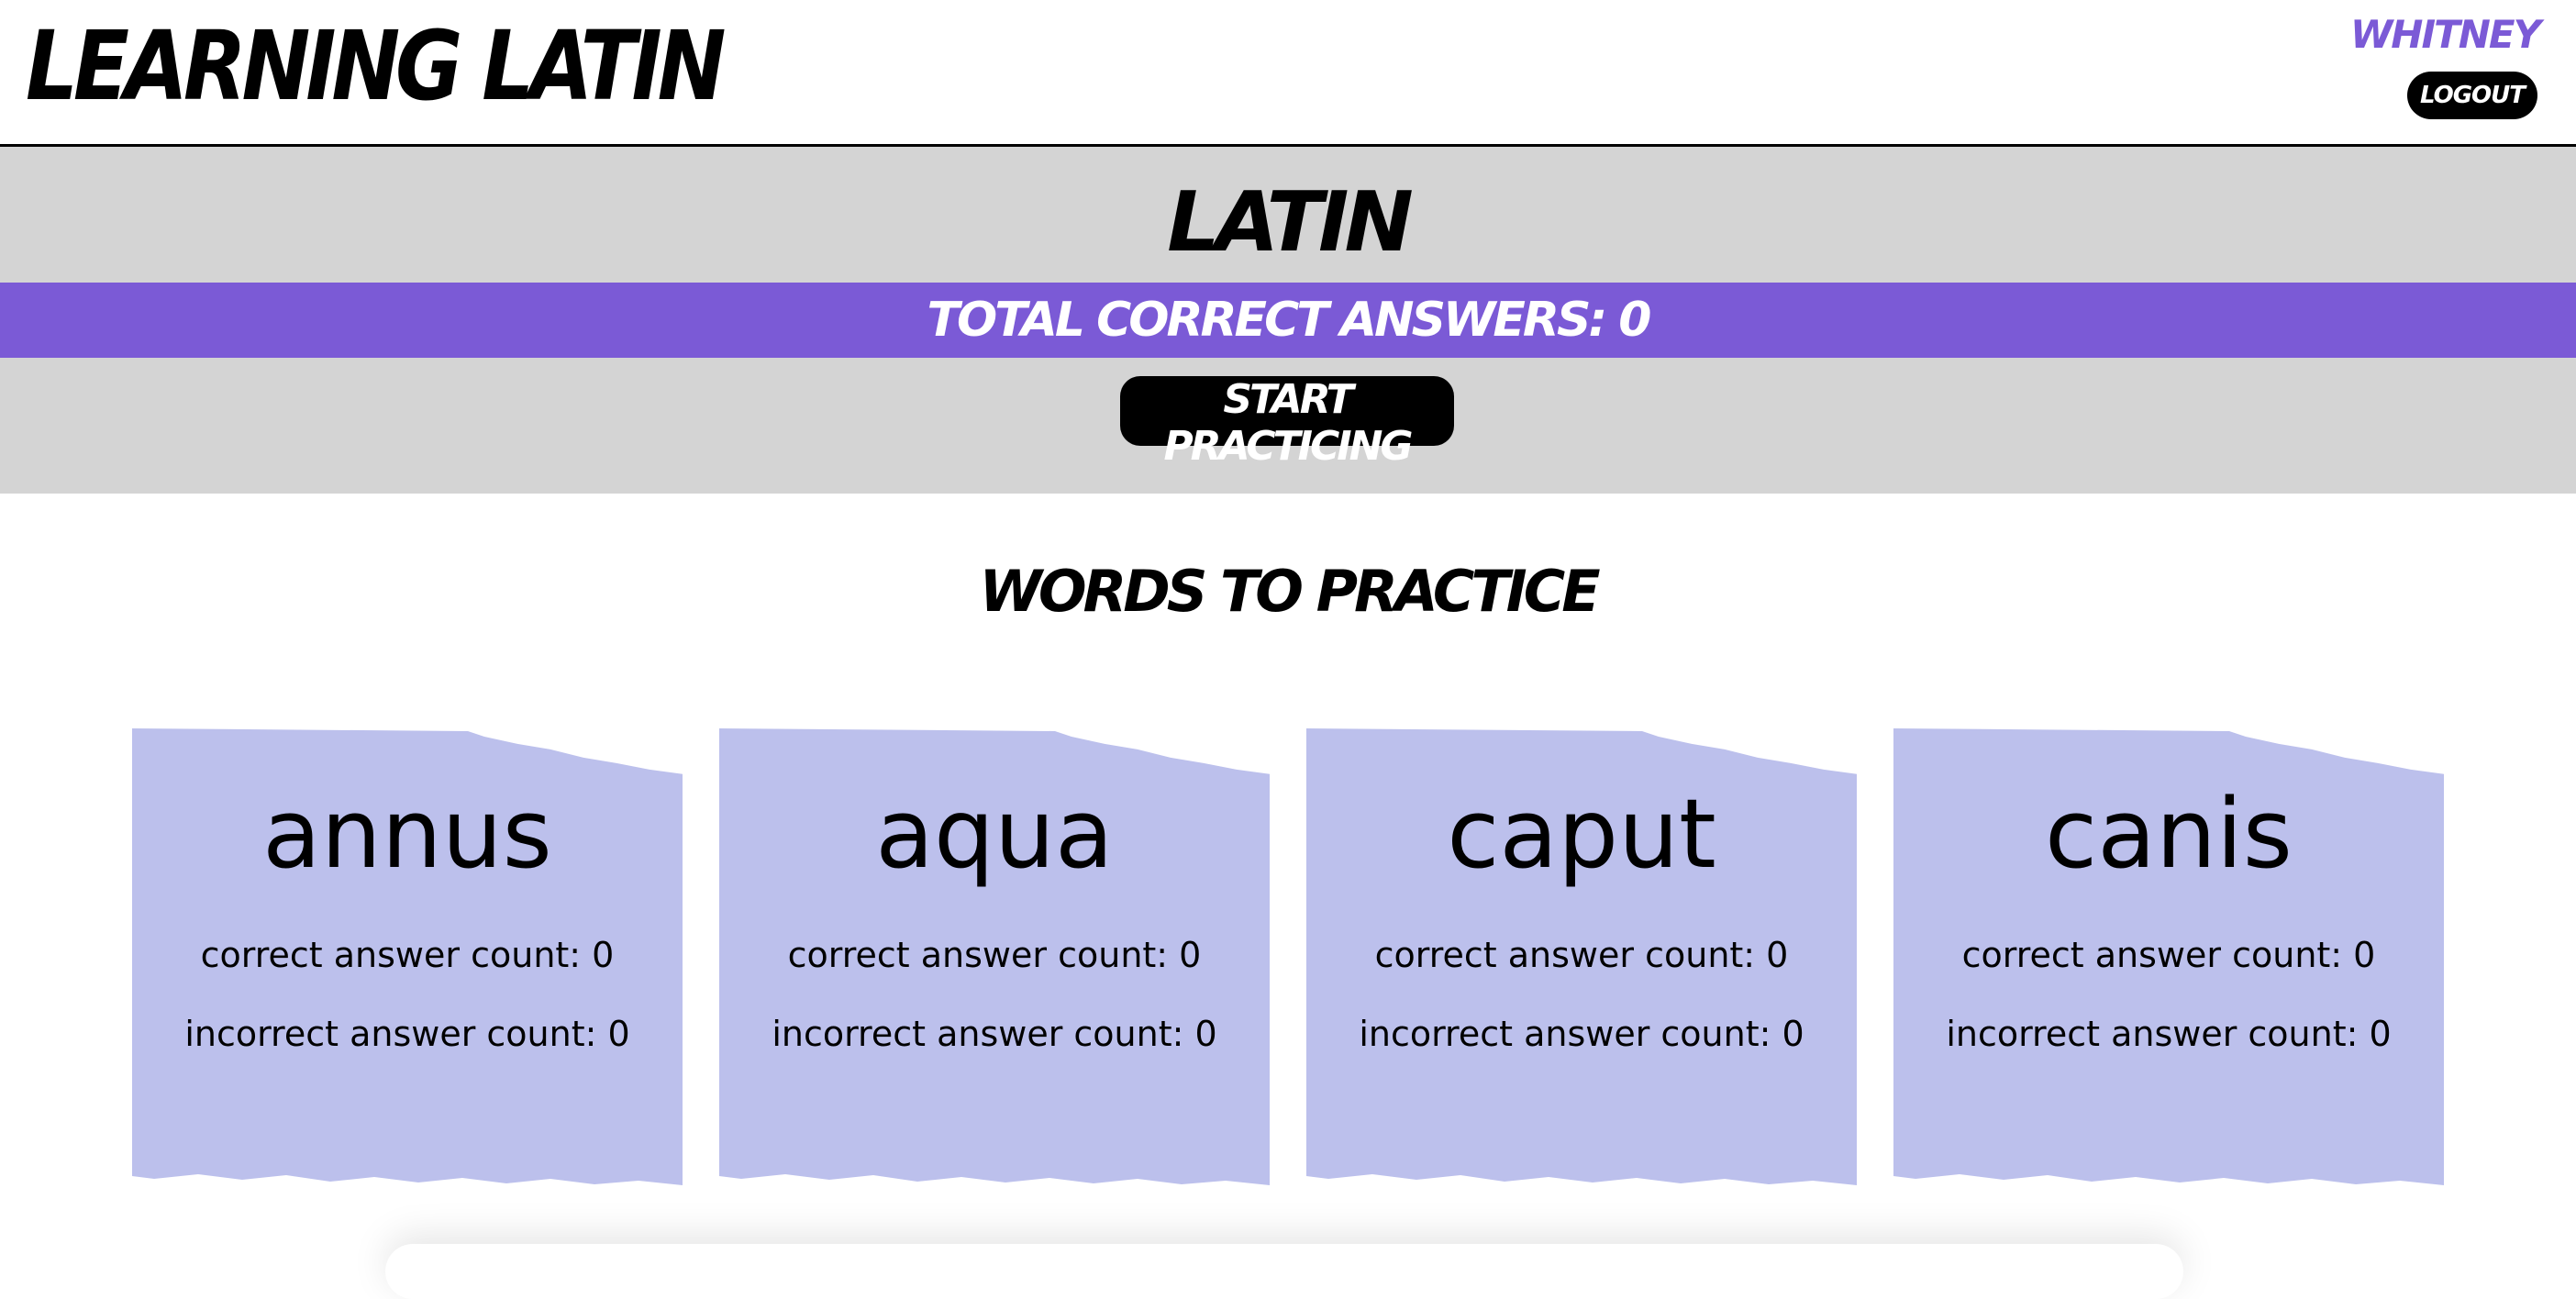 This screenshot has width=2576, height=1299. Describe the element at coordinates (2472, 95) in the screenshot. I see `logout-button: LOGOUT` at that location.